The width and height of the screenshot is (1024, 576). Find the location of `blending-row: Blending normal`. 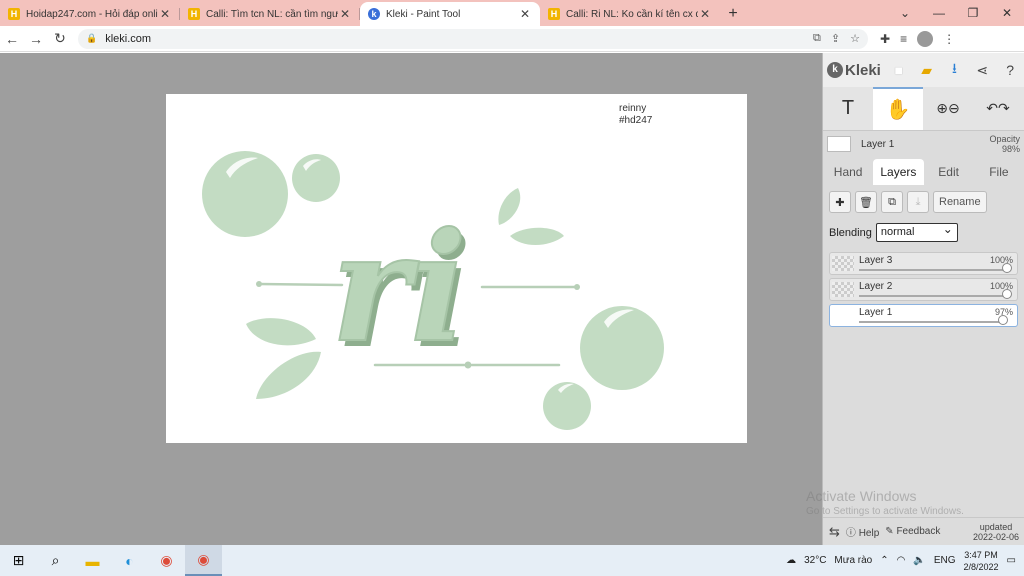

blending-row: Blending normal is located at coordinates (923, 231).